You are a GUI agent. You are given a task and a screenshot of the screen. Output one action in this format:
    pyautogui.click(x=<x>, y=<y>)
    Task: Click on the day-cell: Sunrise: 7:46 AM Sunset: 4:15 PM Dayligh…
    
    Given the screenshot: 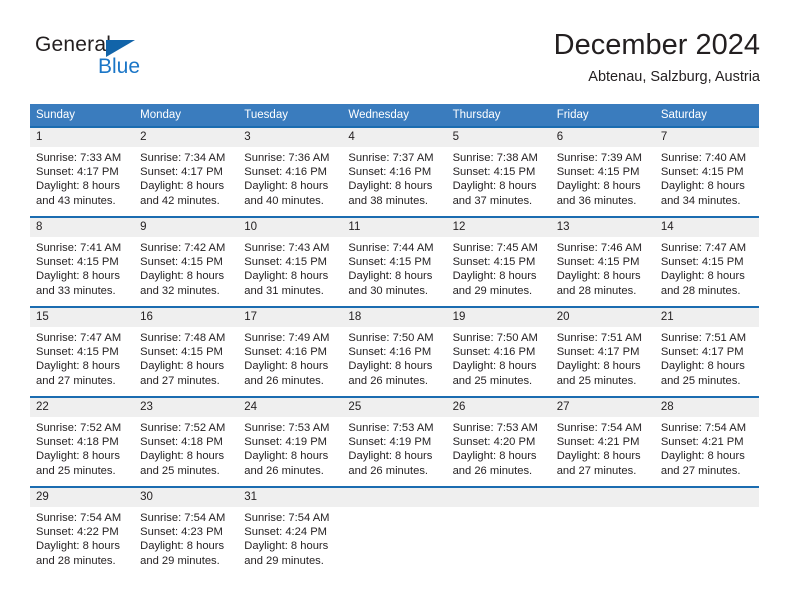 What is the action you would take?
    pyautogui.click(x=603, y=271)
    